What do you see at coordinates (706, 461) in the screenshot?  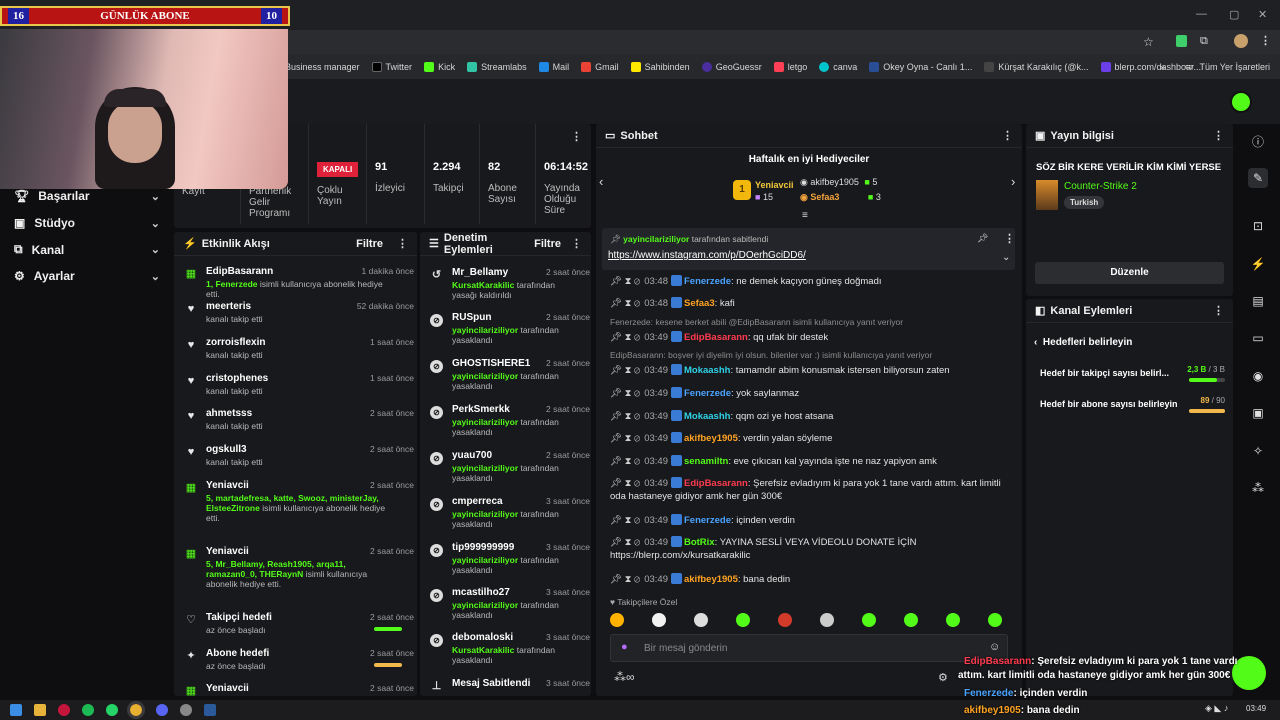 I see `chat-username: senamiltn` at bounding box center [706, 461].